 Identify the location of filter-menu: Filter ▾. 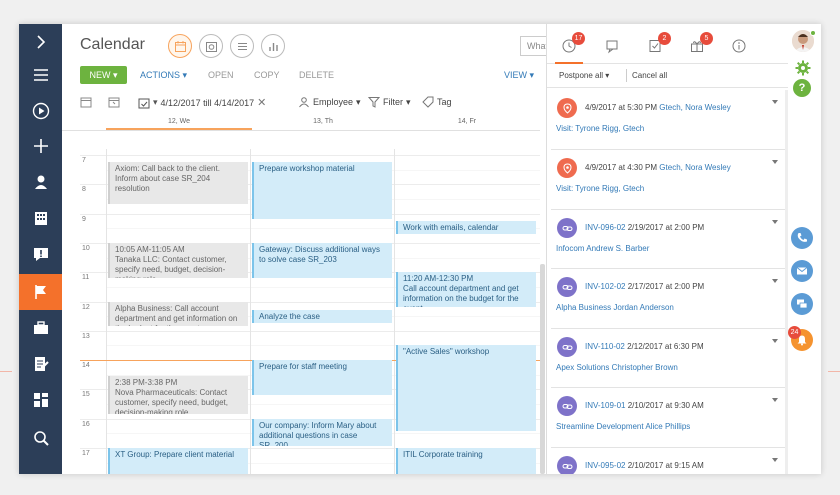
(389, 102).